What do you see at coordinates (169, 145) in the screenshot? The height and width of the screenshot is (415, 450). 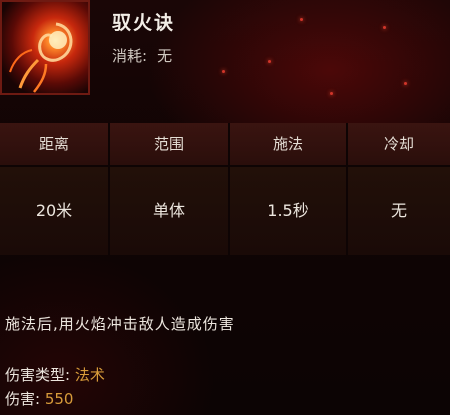 I see `stat-label: 范围` at bounding box center [169, 145].